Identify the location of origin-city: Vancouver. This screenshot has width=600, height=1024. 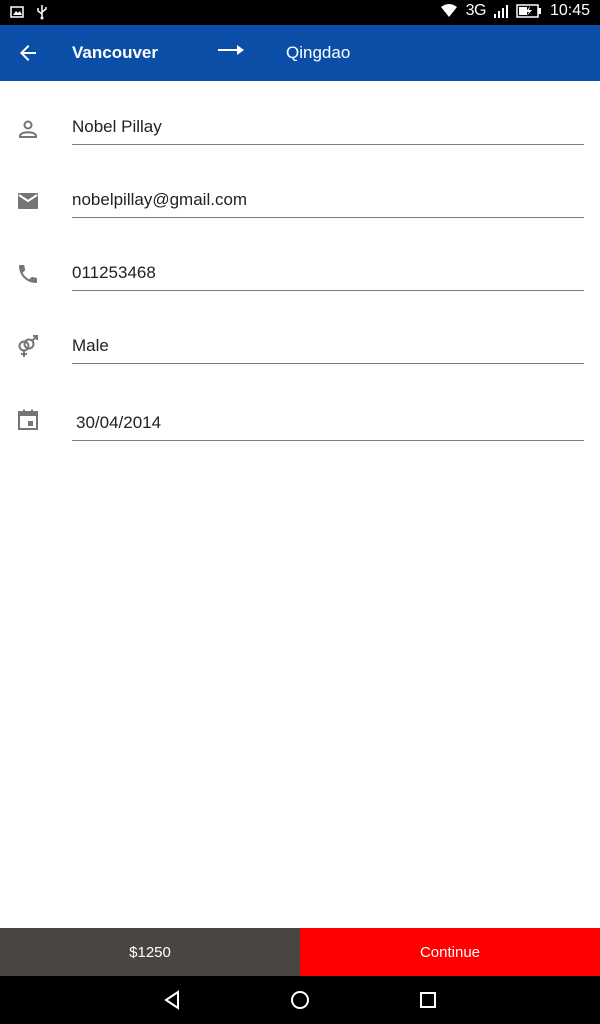
(115, 52).